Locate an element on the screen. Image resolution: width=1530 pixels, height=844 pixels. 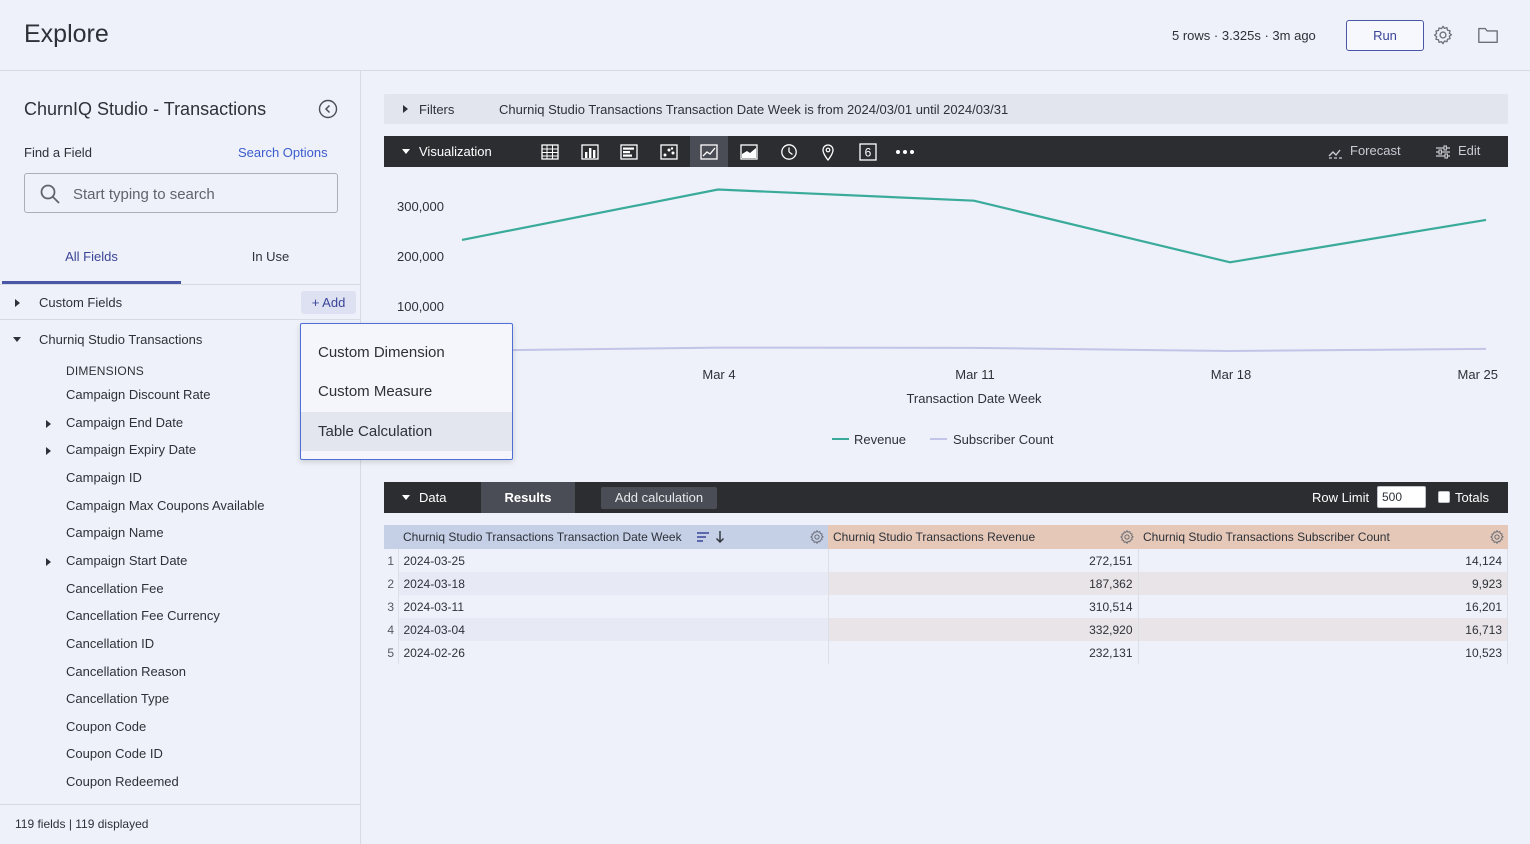
row-number: 2 is located at coordinates (391, 583).